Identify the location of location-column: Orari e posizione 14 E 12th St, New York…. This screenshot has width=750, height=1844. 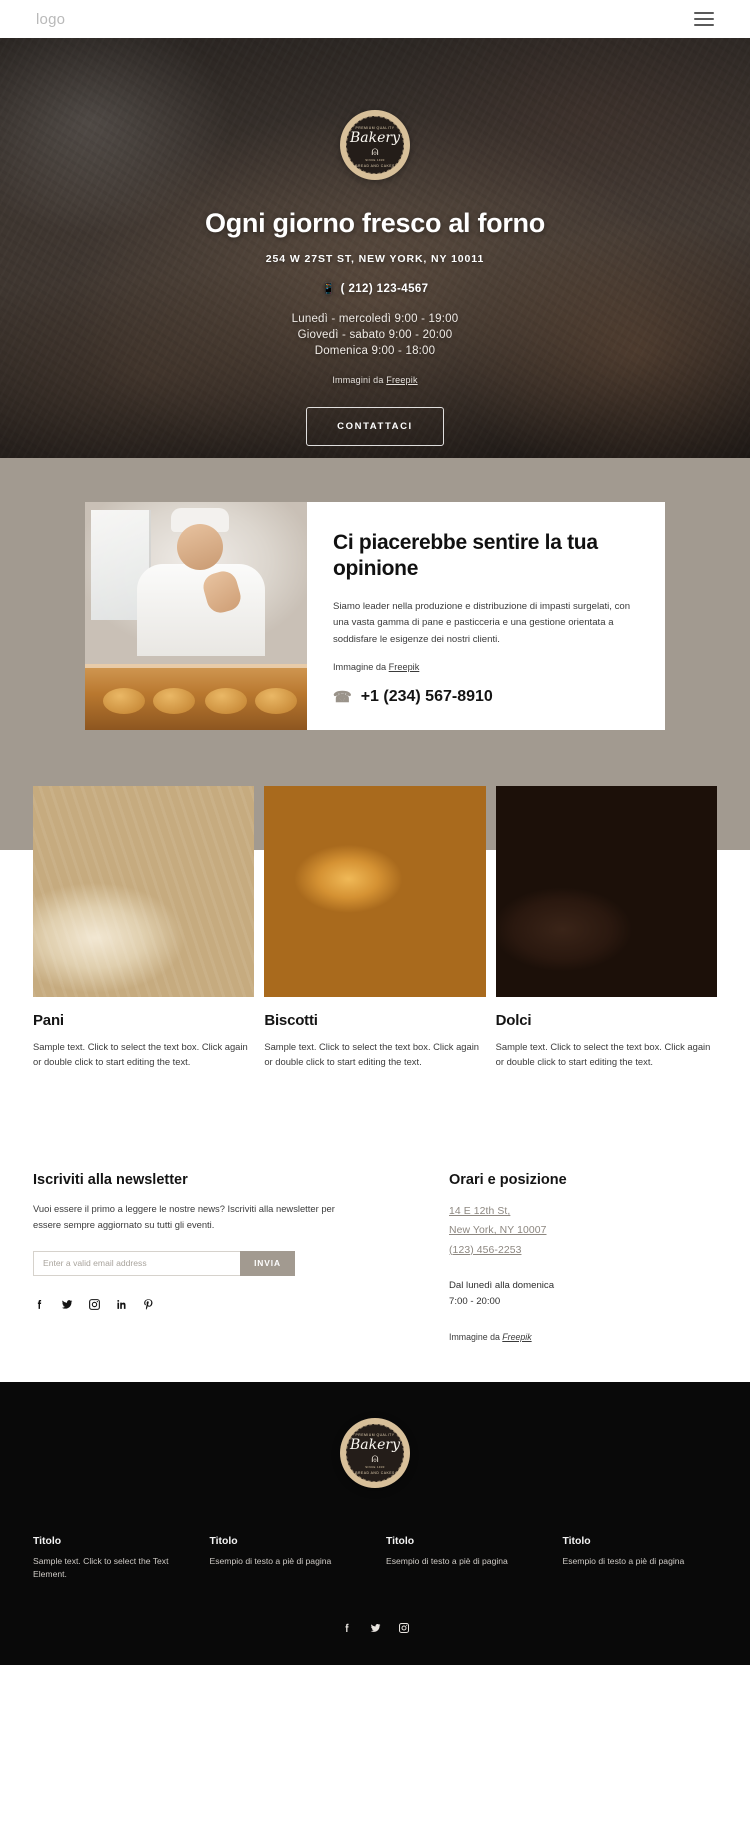
(572, 1257).